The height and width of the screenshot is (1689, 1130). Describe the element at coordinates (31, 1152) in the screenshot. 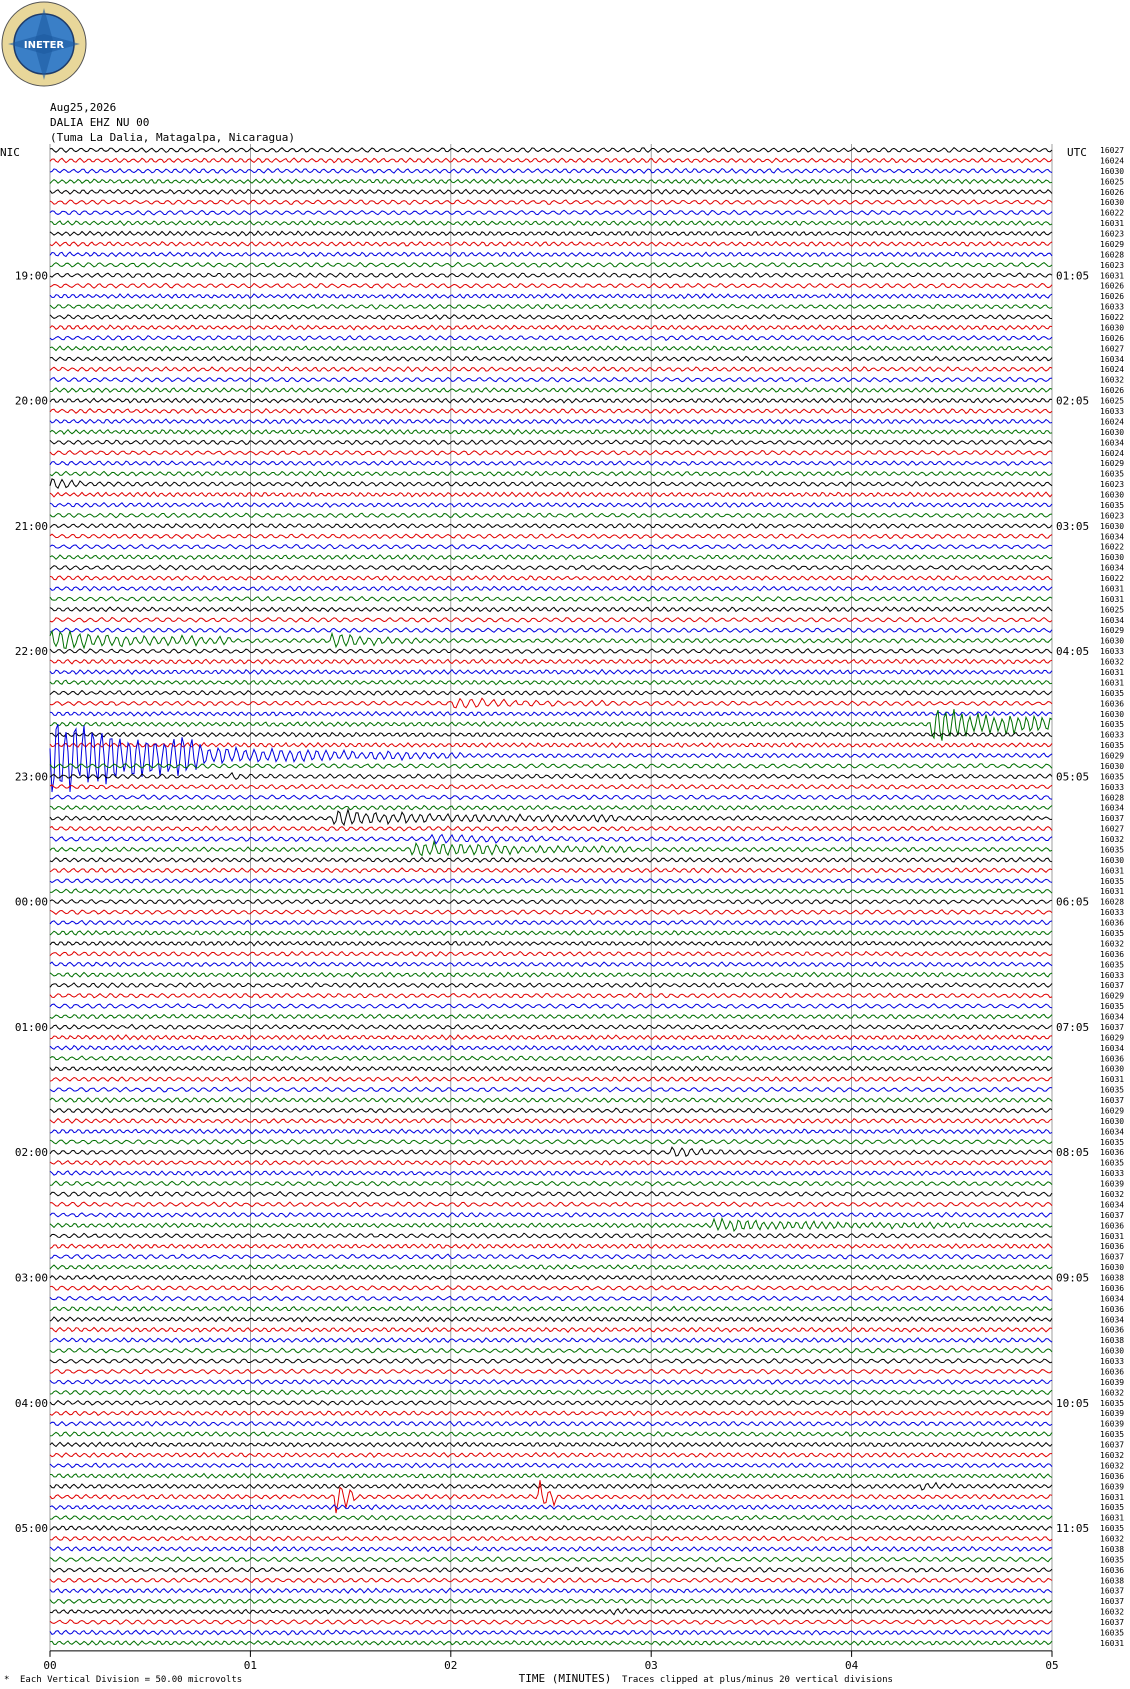

I see `left-hour-label: 02:00` at that location.